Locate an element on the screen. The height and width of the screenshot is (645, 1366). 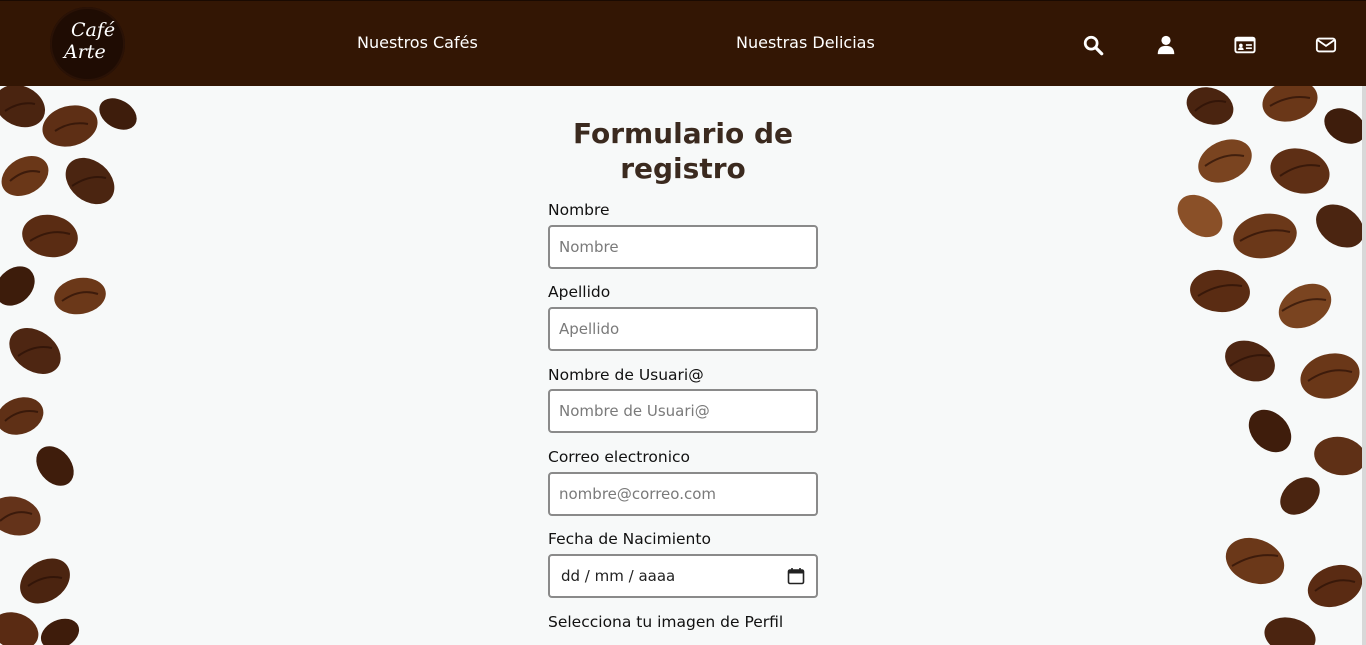
label-fecha-nacimiento: Fecha de Nacimiento is located at coordinates (629, 539).